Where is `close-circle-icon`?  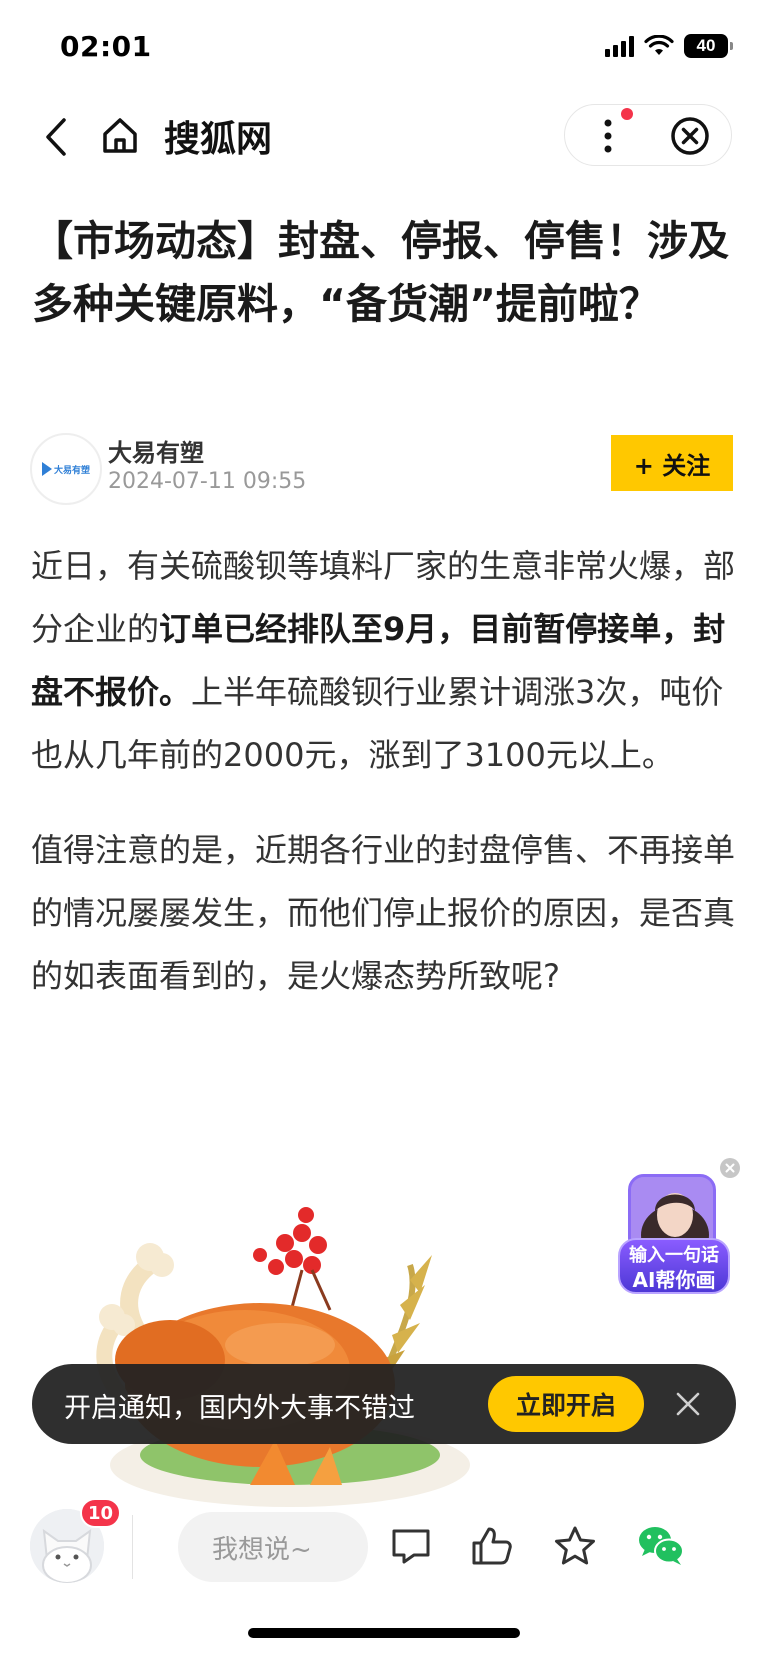 close-circle-icon is located at coordinates (690, 136).